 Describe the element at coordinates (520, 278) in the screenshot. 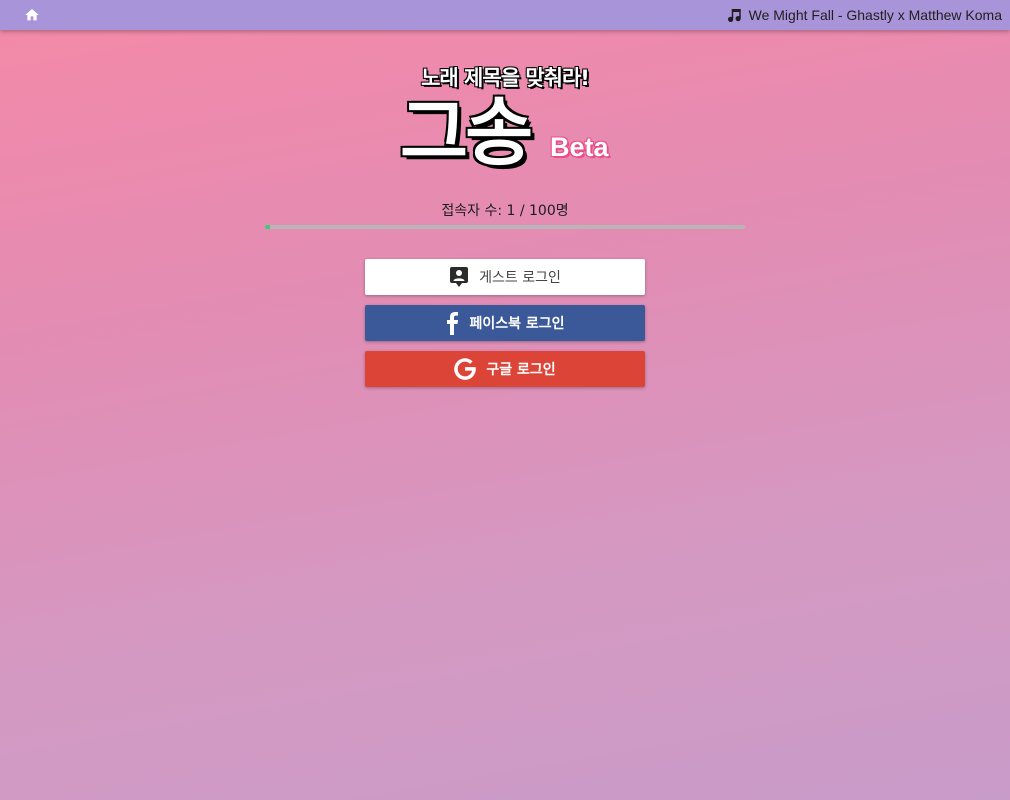

I see `guest-login-label: 게스트 로그인` at that location.